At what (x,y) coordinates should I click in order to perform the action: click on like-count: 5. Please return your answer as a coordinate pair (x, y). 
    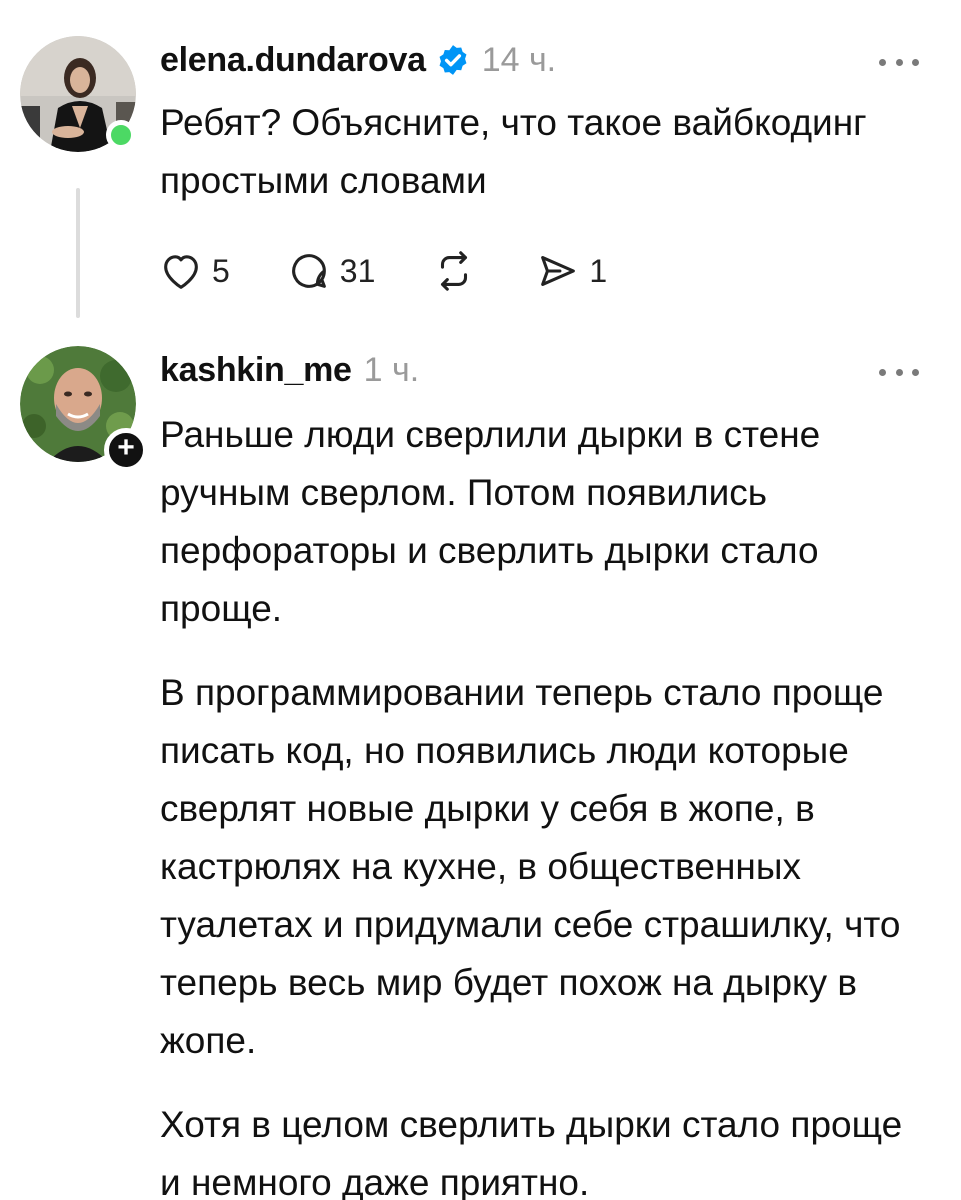
    Looking at the image, I should click on (221, 270).